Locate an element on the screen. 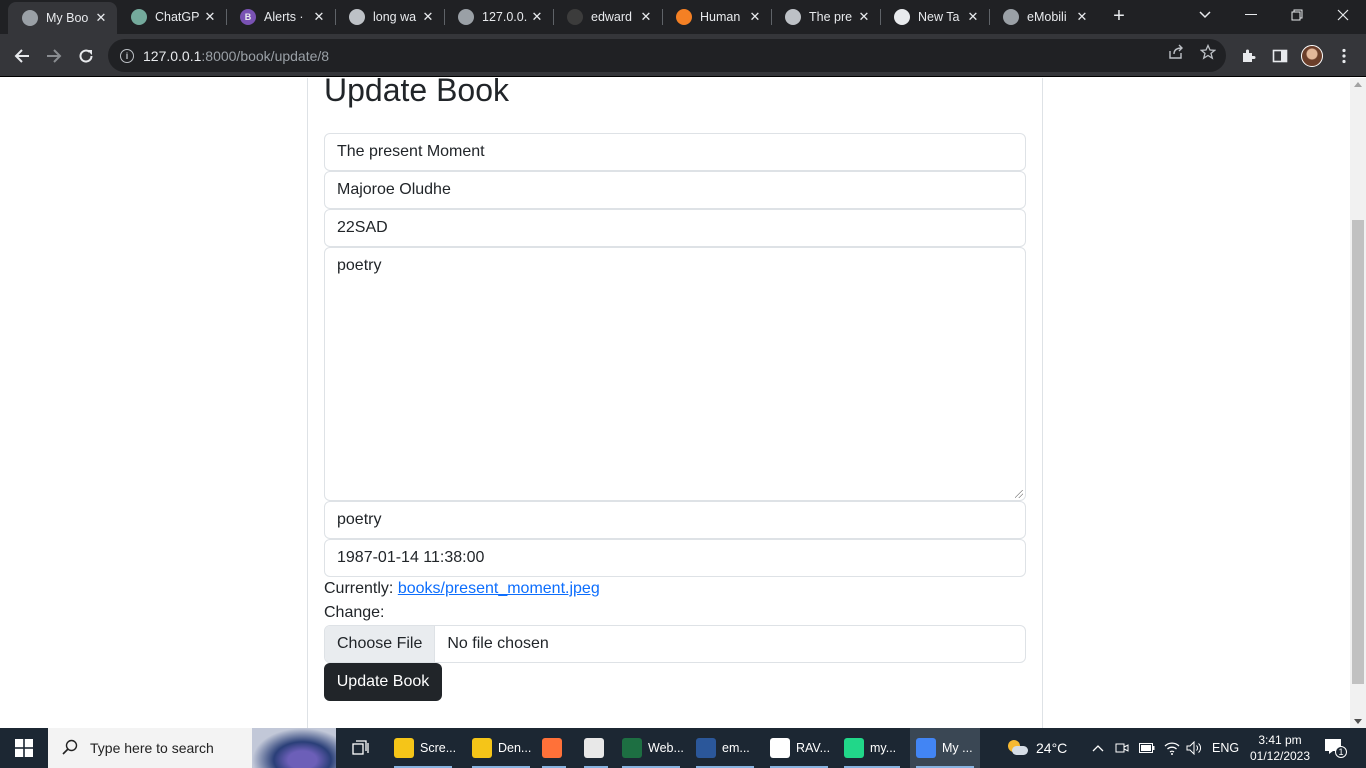 This screenshot has width=1366, height=768. scrollbar-thumb is located at coordinates (1358, 452).